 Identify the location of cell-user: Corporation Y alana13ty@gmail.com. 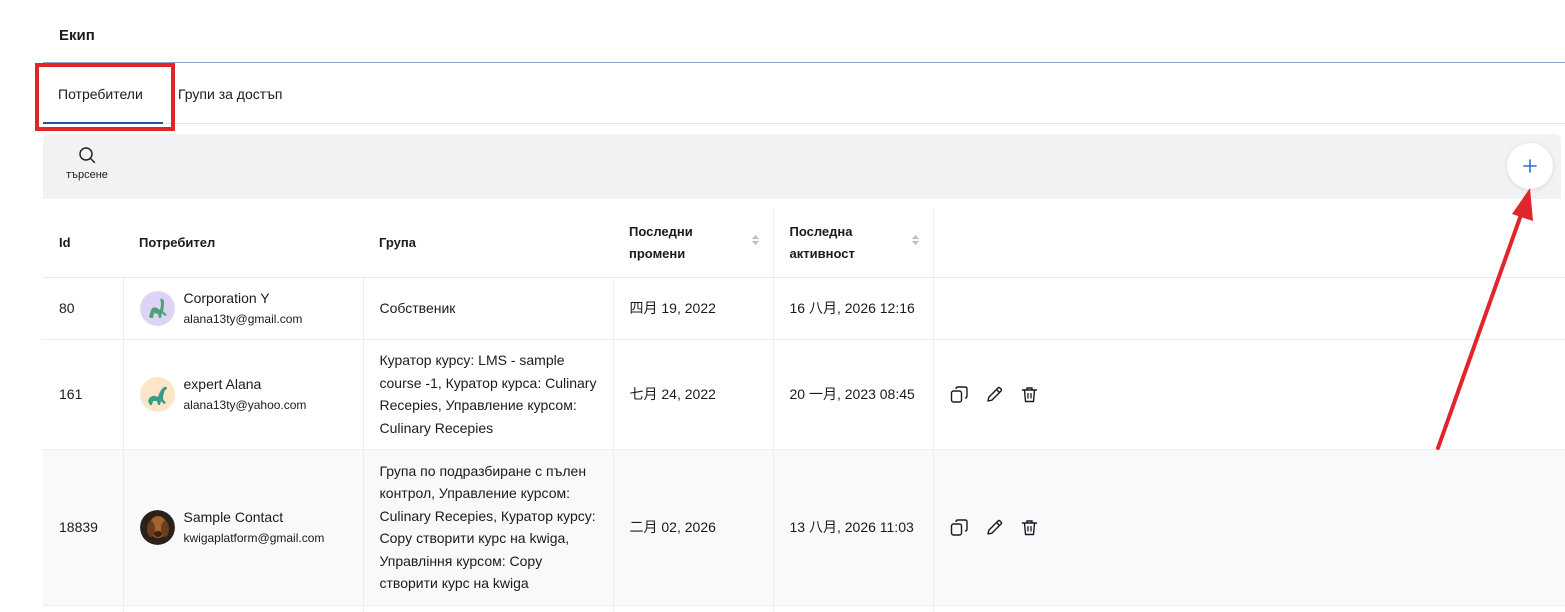
(243, 308).